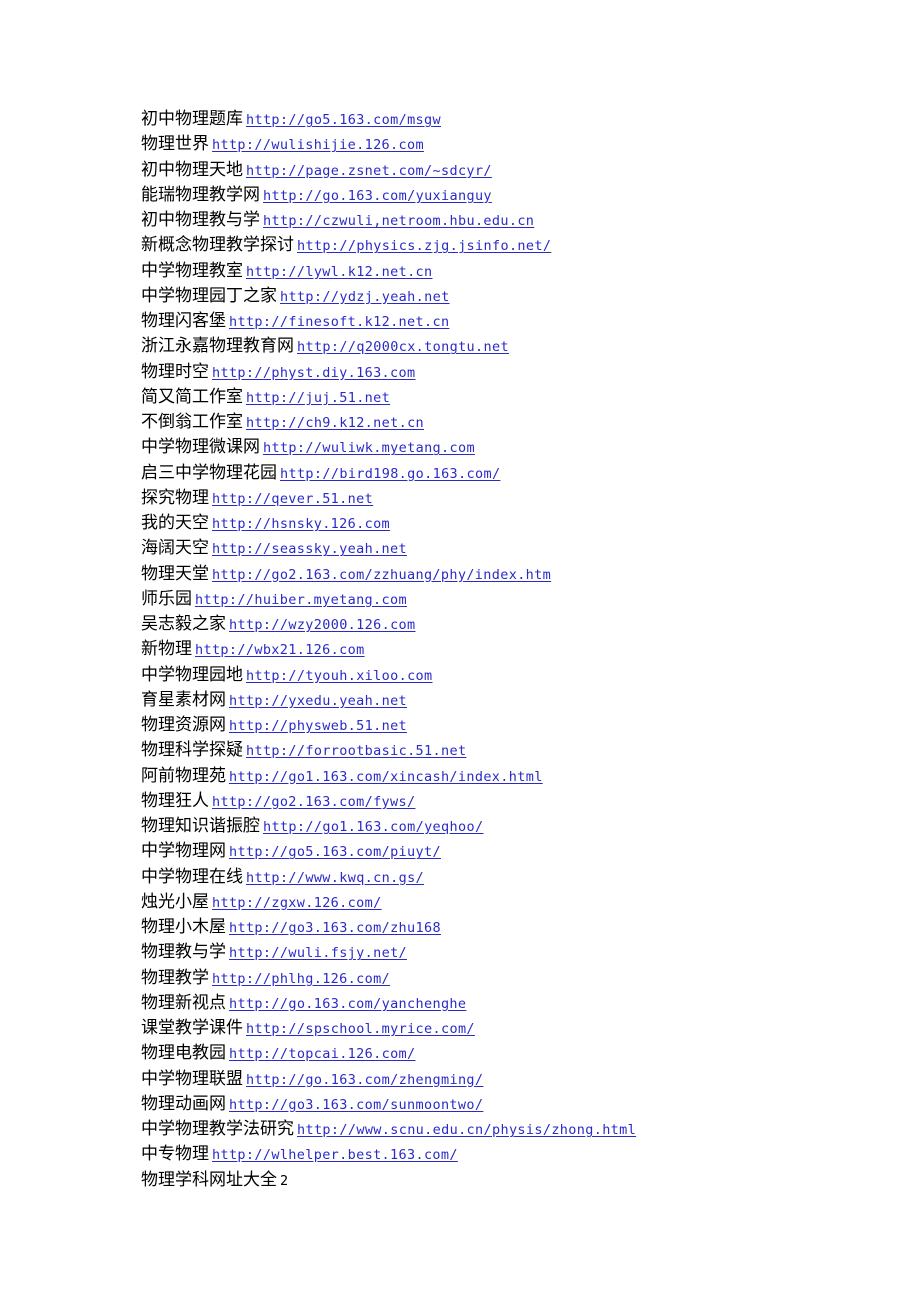 This screenshot has width=920, height=1302. I want to click on footer-line: 物理学科网址大全 2, so click(491, 1180).